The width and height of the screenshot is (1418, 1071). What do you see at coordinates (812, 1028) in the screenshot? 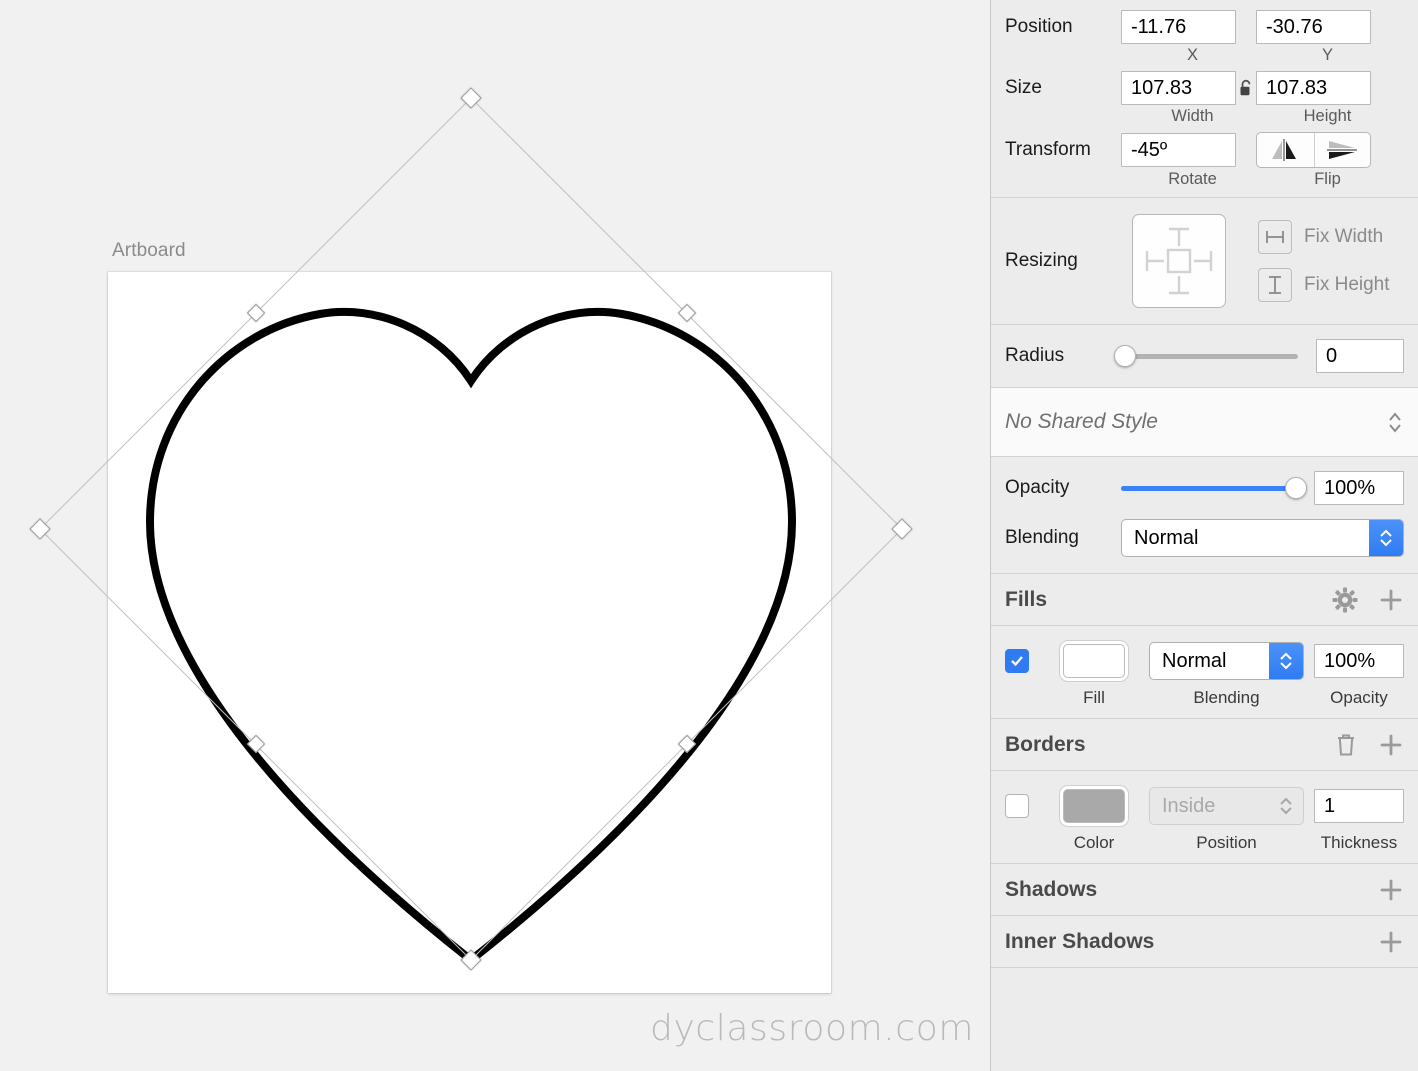
I see `watermark: dyclassroom.com` at bounding box center [812, 1028].